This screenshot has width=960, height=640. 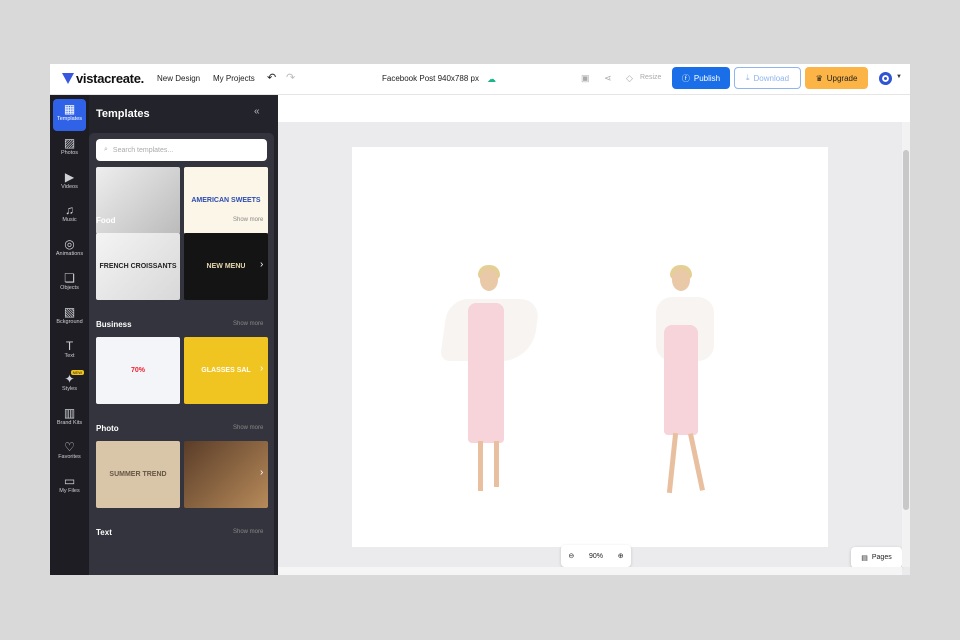 I want to click on my-projects-link: My Projects, so click(x=234, y=78).